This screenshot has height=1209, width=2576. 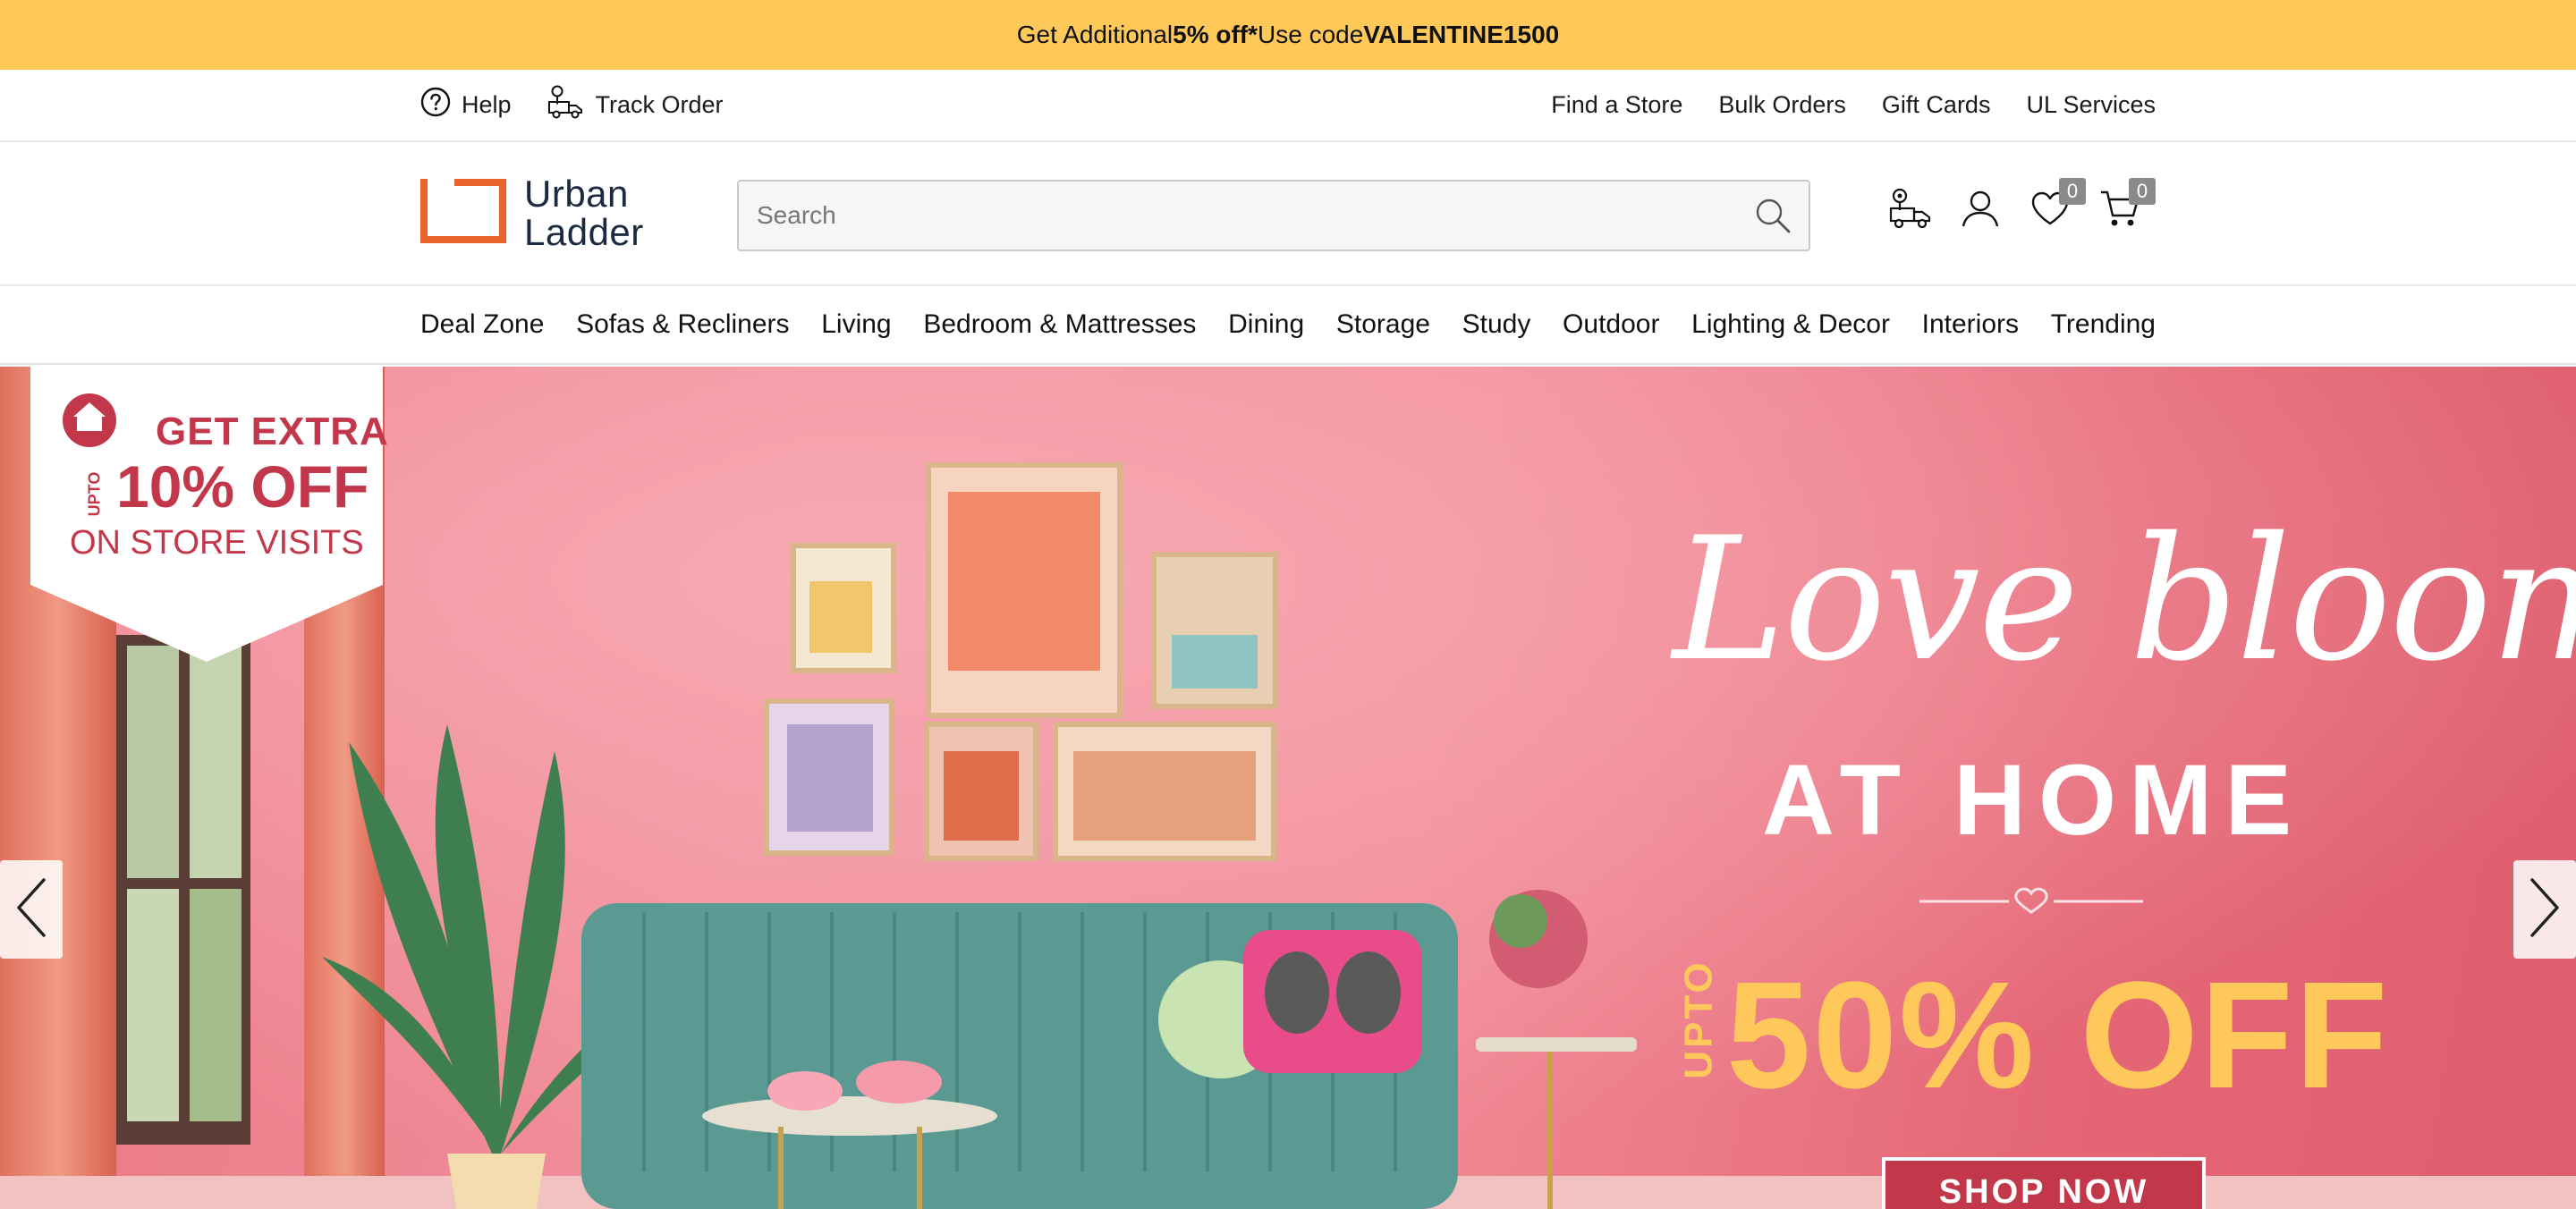 What do you see at coordinates (1238, 215) in the screenshot?
I see `search-input` at bounding box center [1238, 215].